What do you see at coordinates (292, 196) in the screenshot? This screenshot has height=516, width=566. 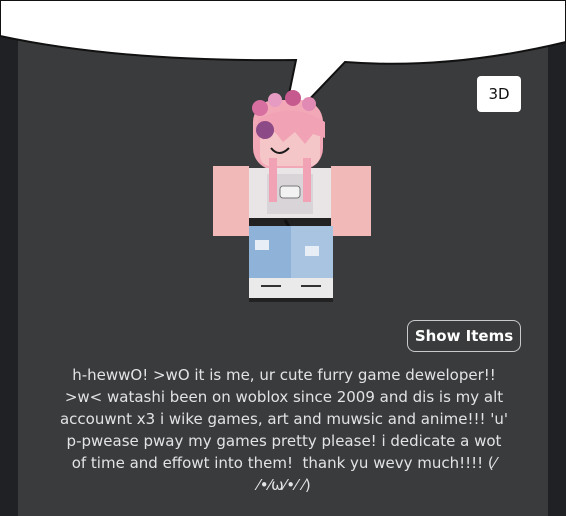 I see `avatar-figure` at bounding box center [292, 196].